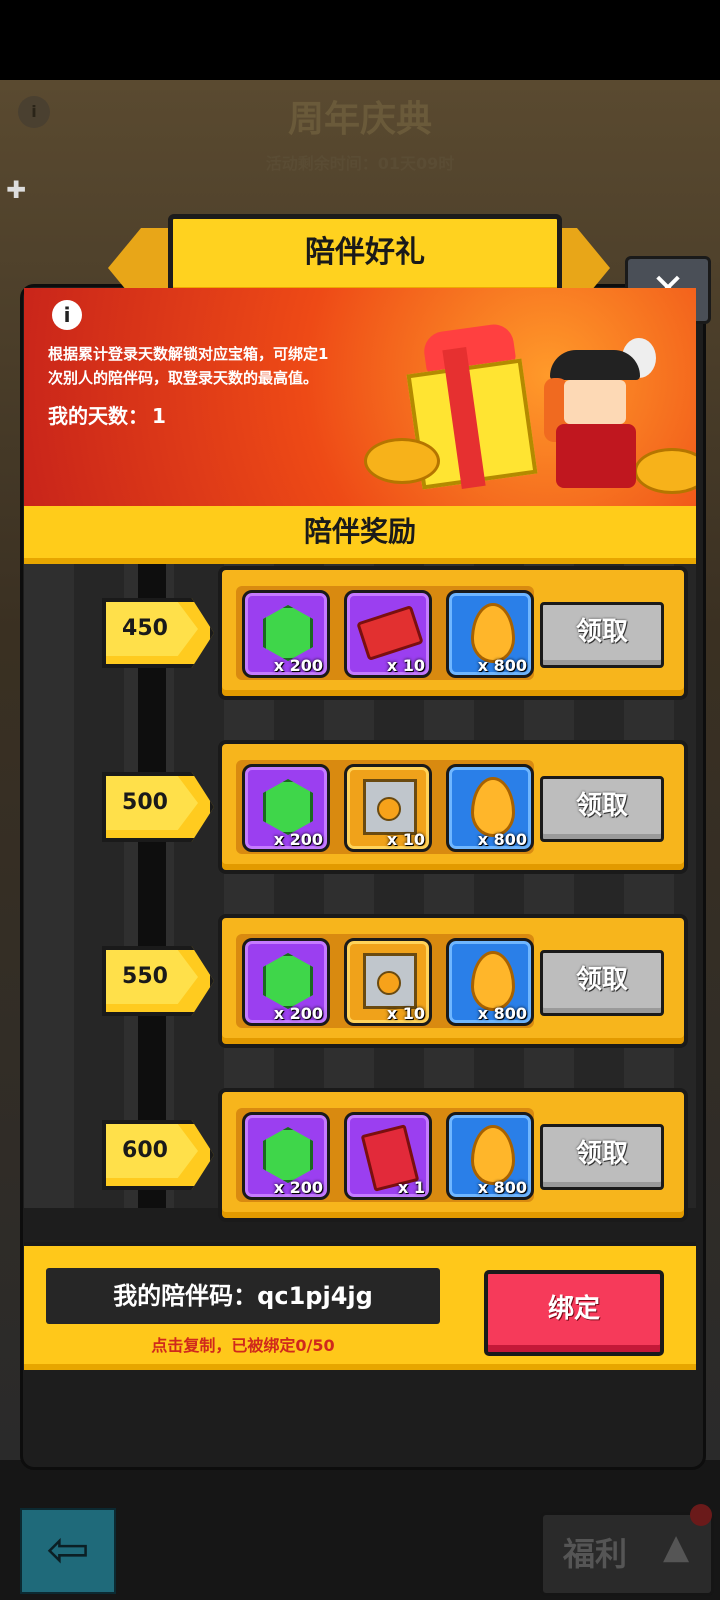  Describe the element at coordinates (676, 1547) in the screenshot. I see `chevron-up-icon: ▲` at that location.